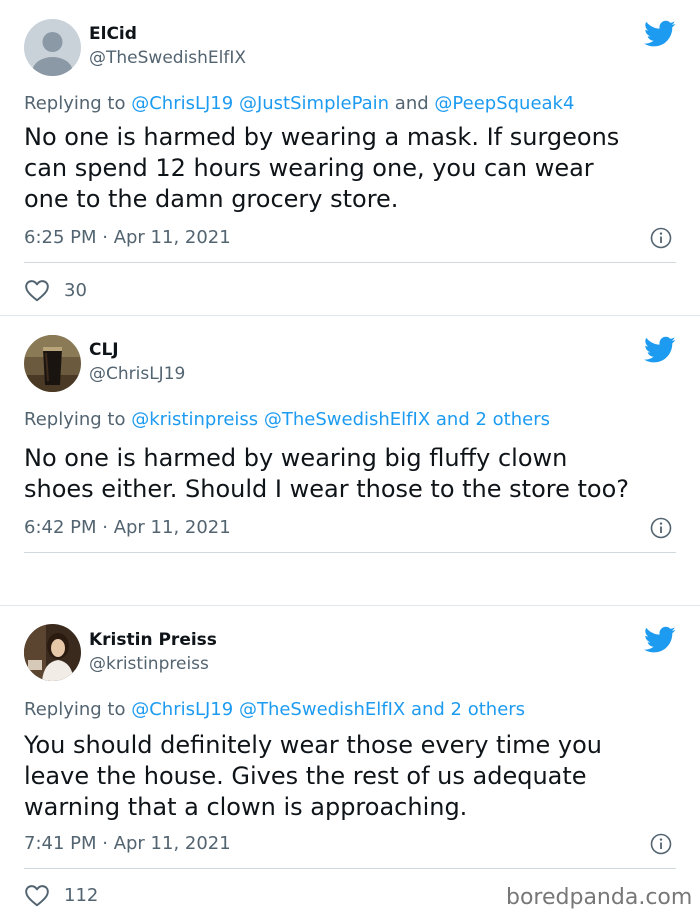  Describe the element at coordinates (314, 103) in the screenshot. I see `mention-link: @JustSimplePain` at that location.